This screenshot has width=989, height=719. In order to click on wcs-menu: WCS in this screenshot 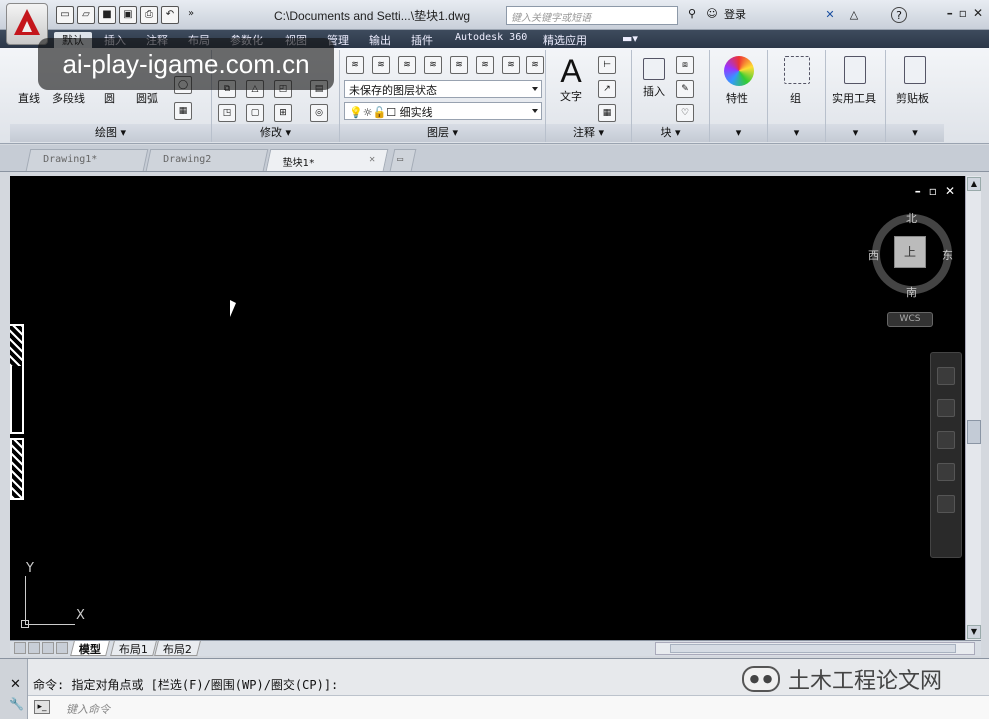, I will do `click(910, 319)`.